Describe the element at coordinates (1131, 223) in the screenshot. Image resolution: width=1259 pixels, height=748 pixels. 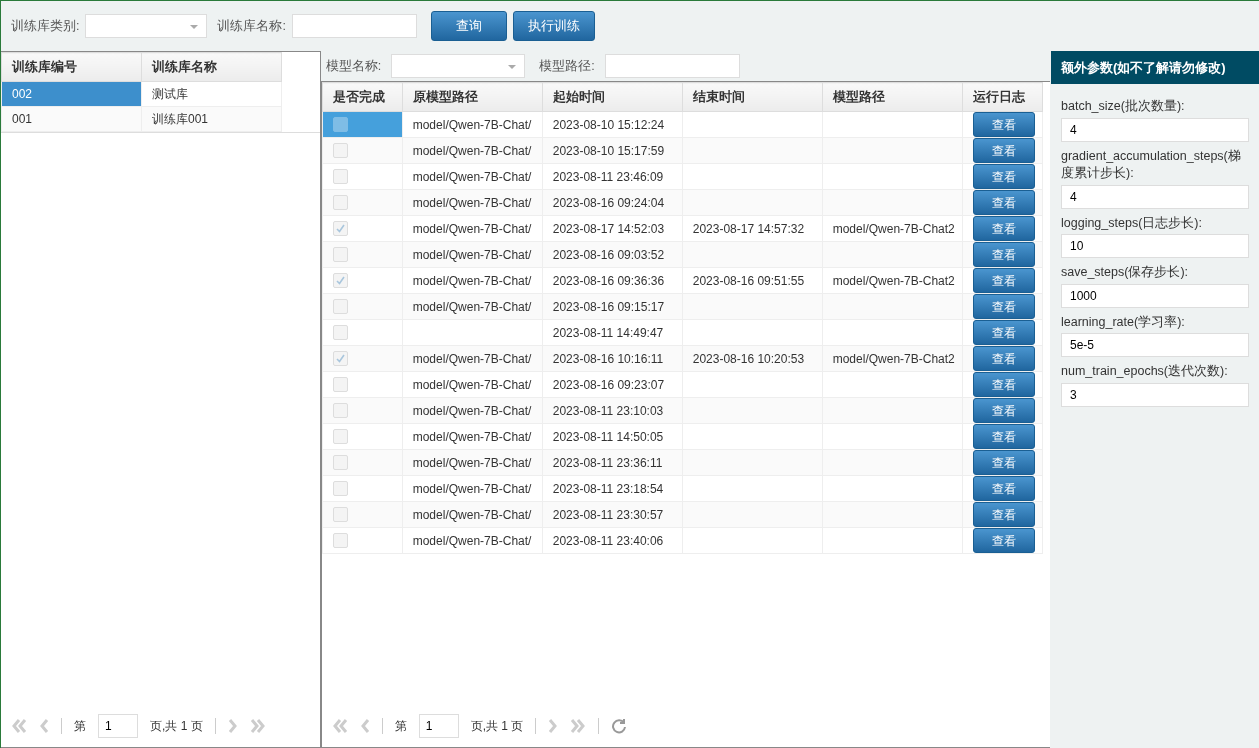
I see `param-label: logging_steps(日志步长):` at that location.